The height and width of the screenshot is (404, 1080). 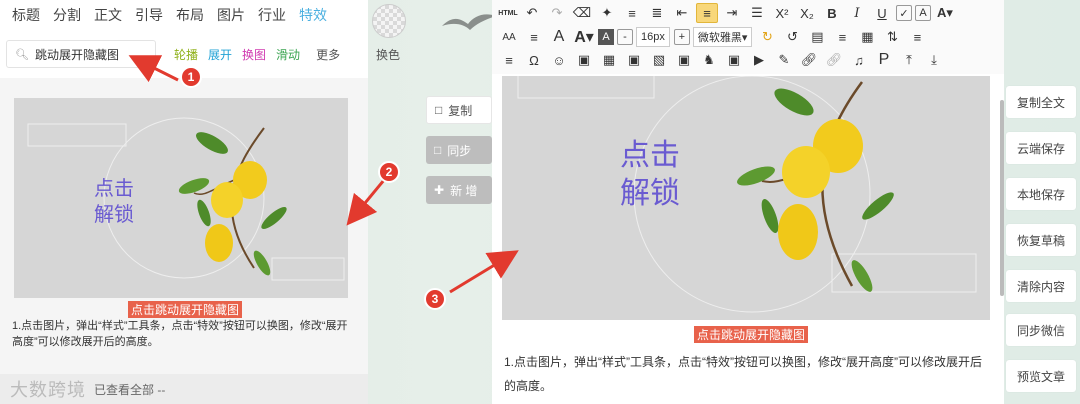 What do you see at coordinates (857, 13) in the screenshot?
I see `italic-icon: I` at bounding box center [857, 13].